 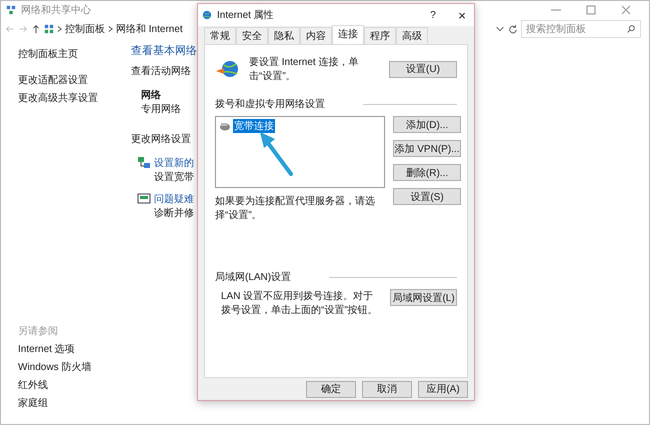 What do you see at coordinates (74, 349) in the screenshot?
I see `sidebar-link: Internet 选项` at bounding box center [74, 349].